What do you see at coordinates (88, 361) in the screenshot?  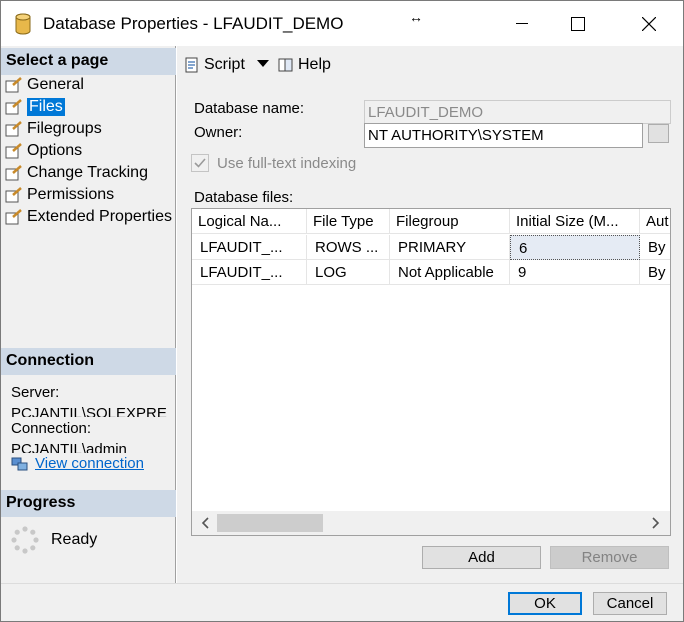 I see `connection-header: Connection` at bounding box center [88, 361].